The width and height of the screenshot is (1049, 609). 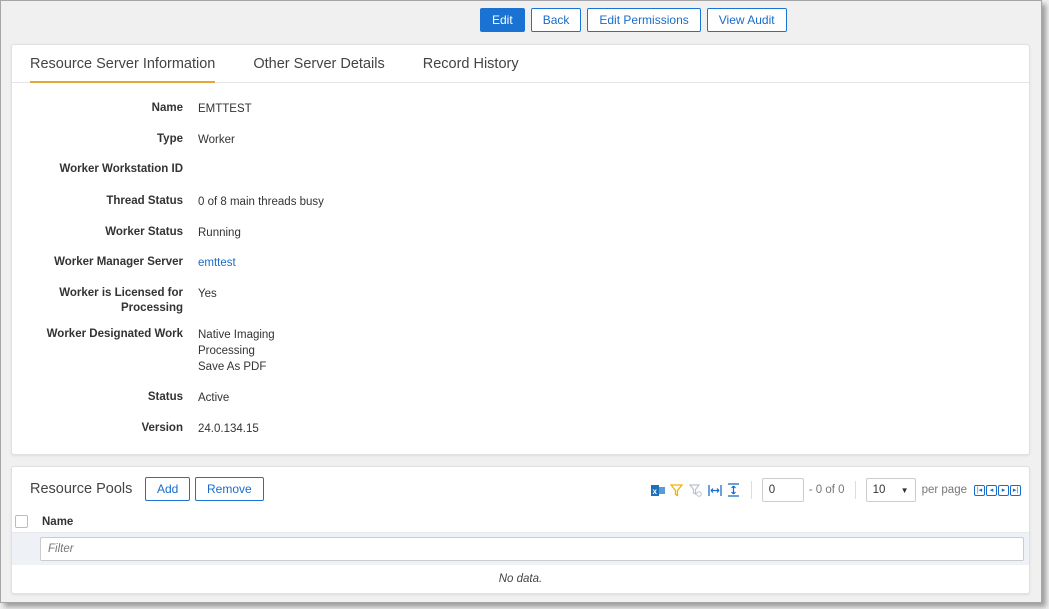 I want to click on row-height-icon, so click(x=734, y=490).